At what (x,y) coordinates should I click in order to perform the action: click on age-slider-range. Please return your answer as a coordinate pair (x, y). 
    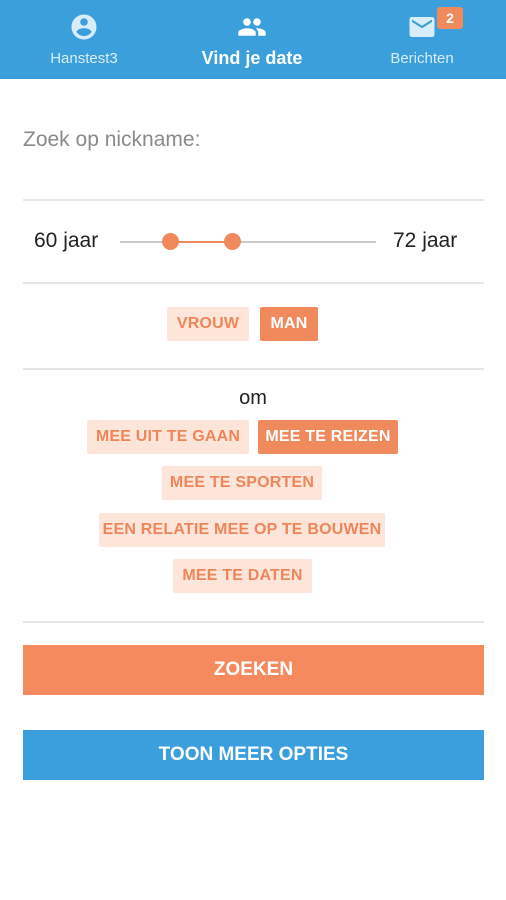
    Looking at the image, I should click on (201, 242).